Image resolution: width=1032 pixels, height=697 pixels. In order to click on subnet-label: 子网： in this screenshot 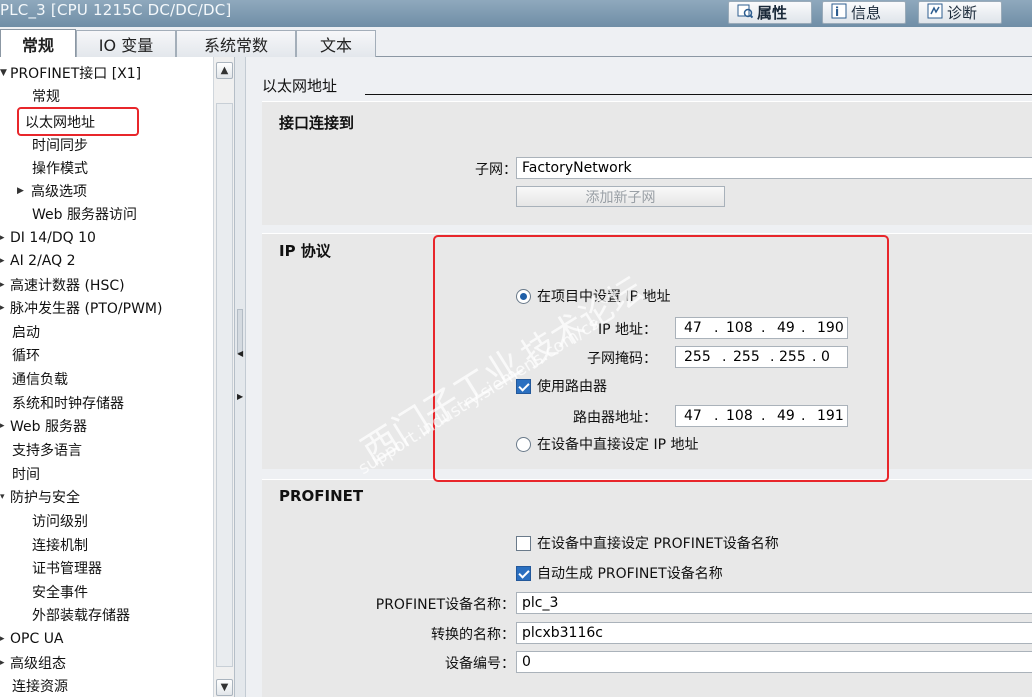, I will do `click(496, 170)`.